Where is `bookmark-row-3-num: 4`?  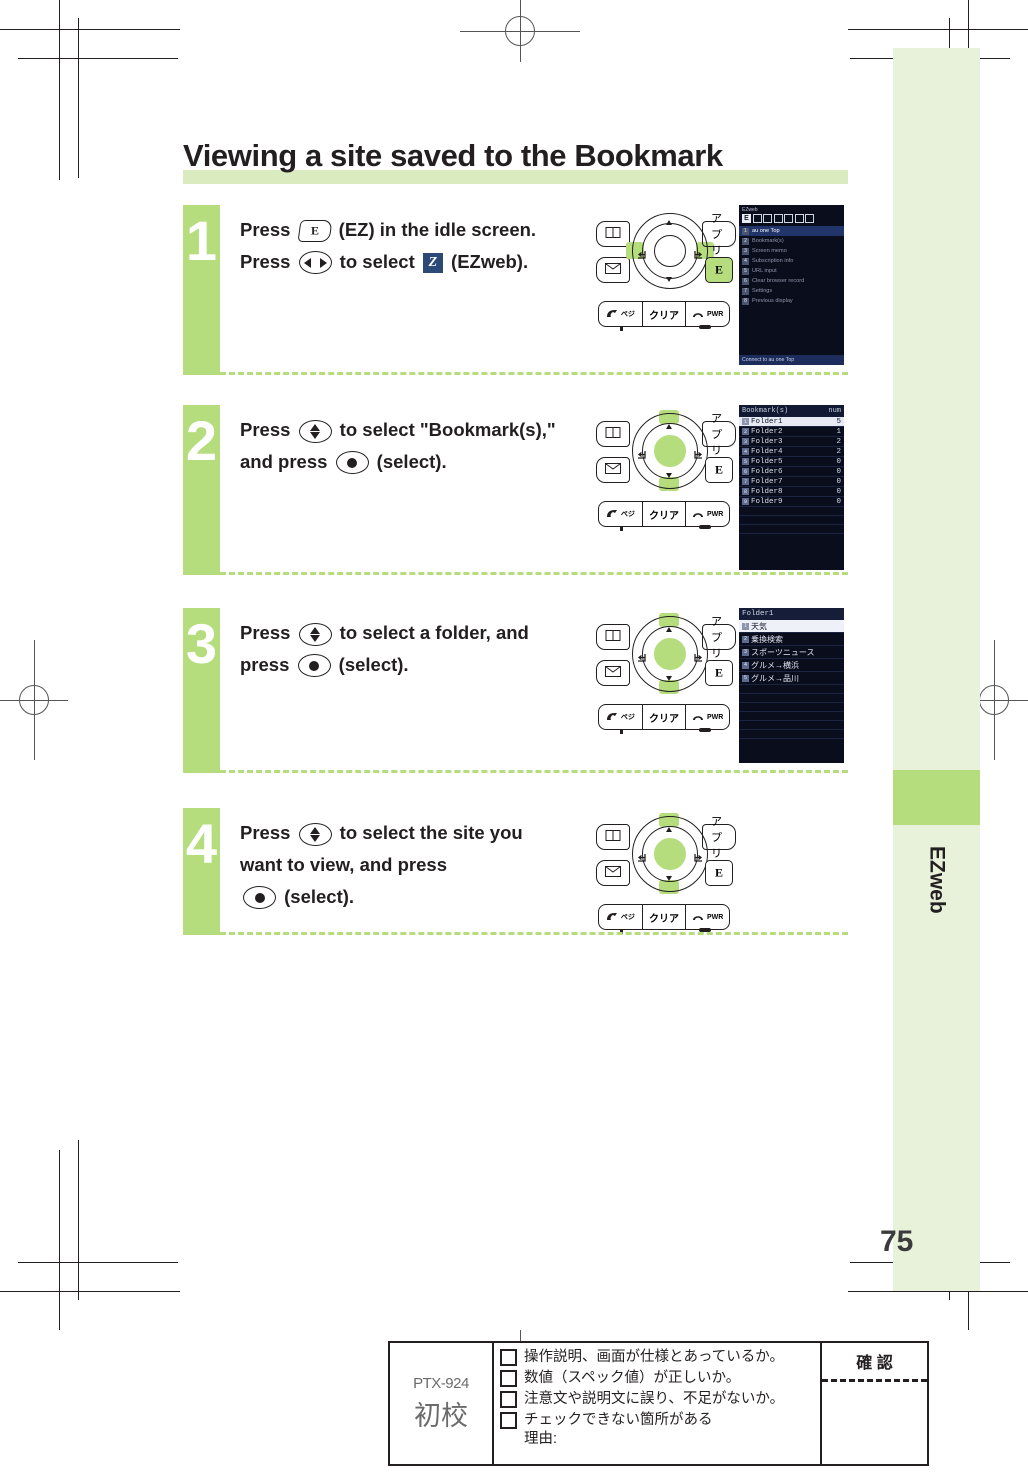 bookmark-row-3-num: 4 is located at coordinates (745, 665).